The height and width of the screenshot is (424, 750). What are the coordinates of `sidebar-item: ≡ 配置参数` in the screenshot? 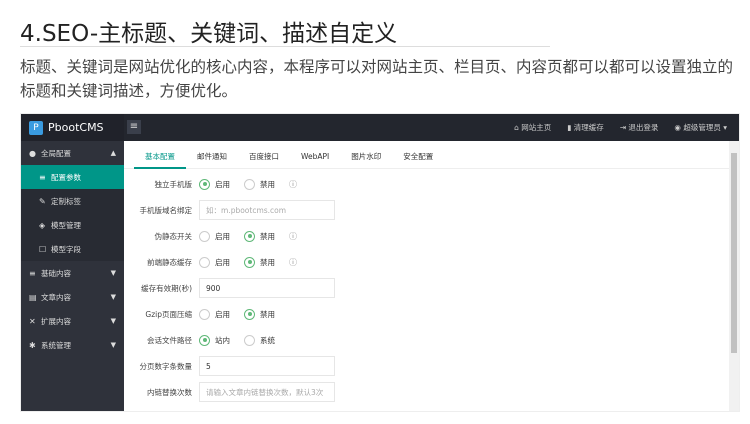 It's located at (72, 177).